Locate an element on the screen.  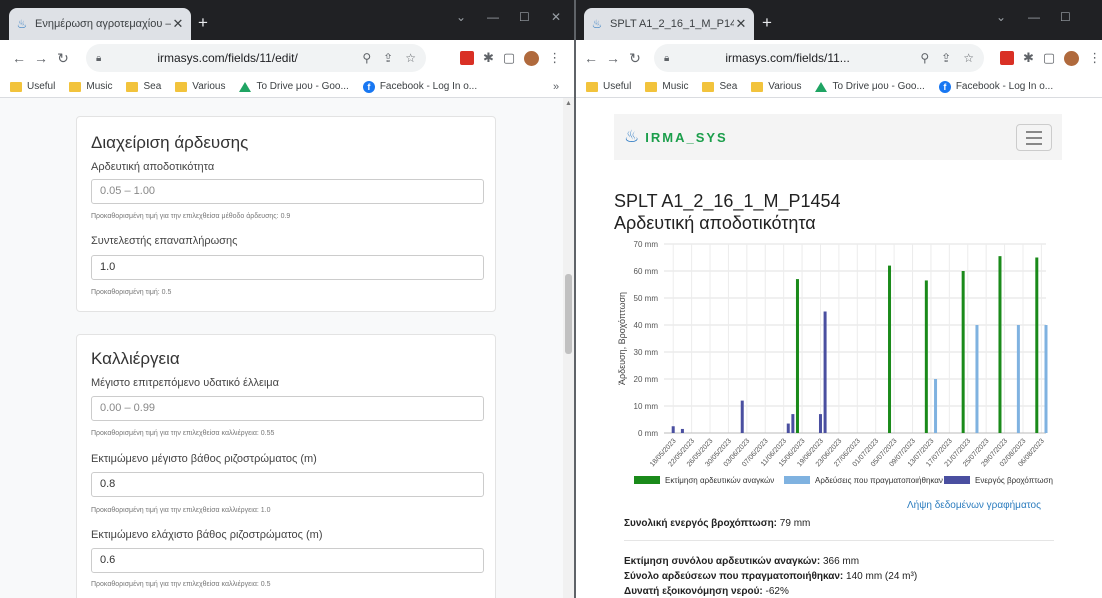
scrollbar: ▲ is located at coordinates (568, 348).